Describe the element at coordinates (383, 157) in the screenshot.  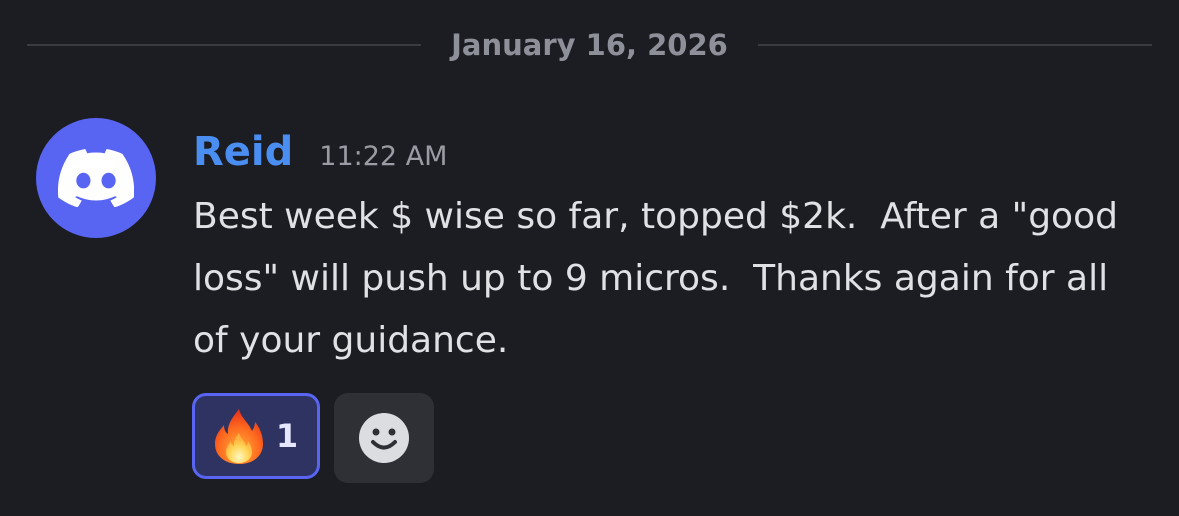
I see `message-timestamp: 11:22 AM` at that location.